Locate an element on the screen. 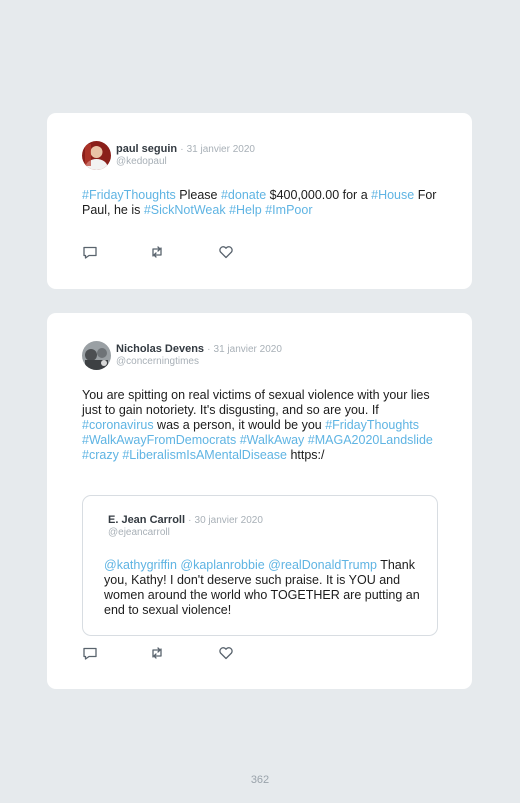 The height and width of the screenshot is (803, 520). text-segment: https:/ is located at coordinates (305, 455).